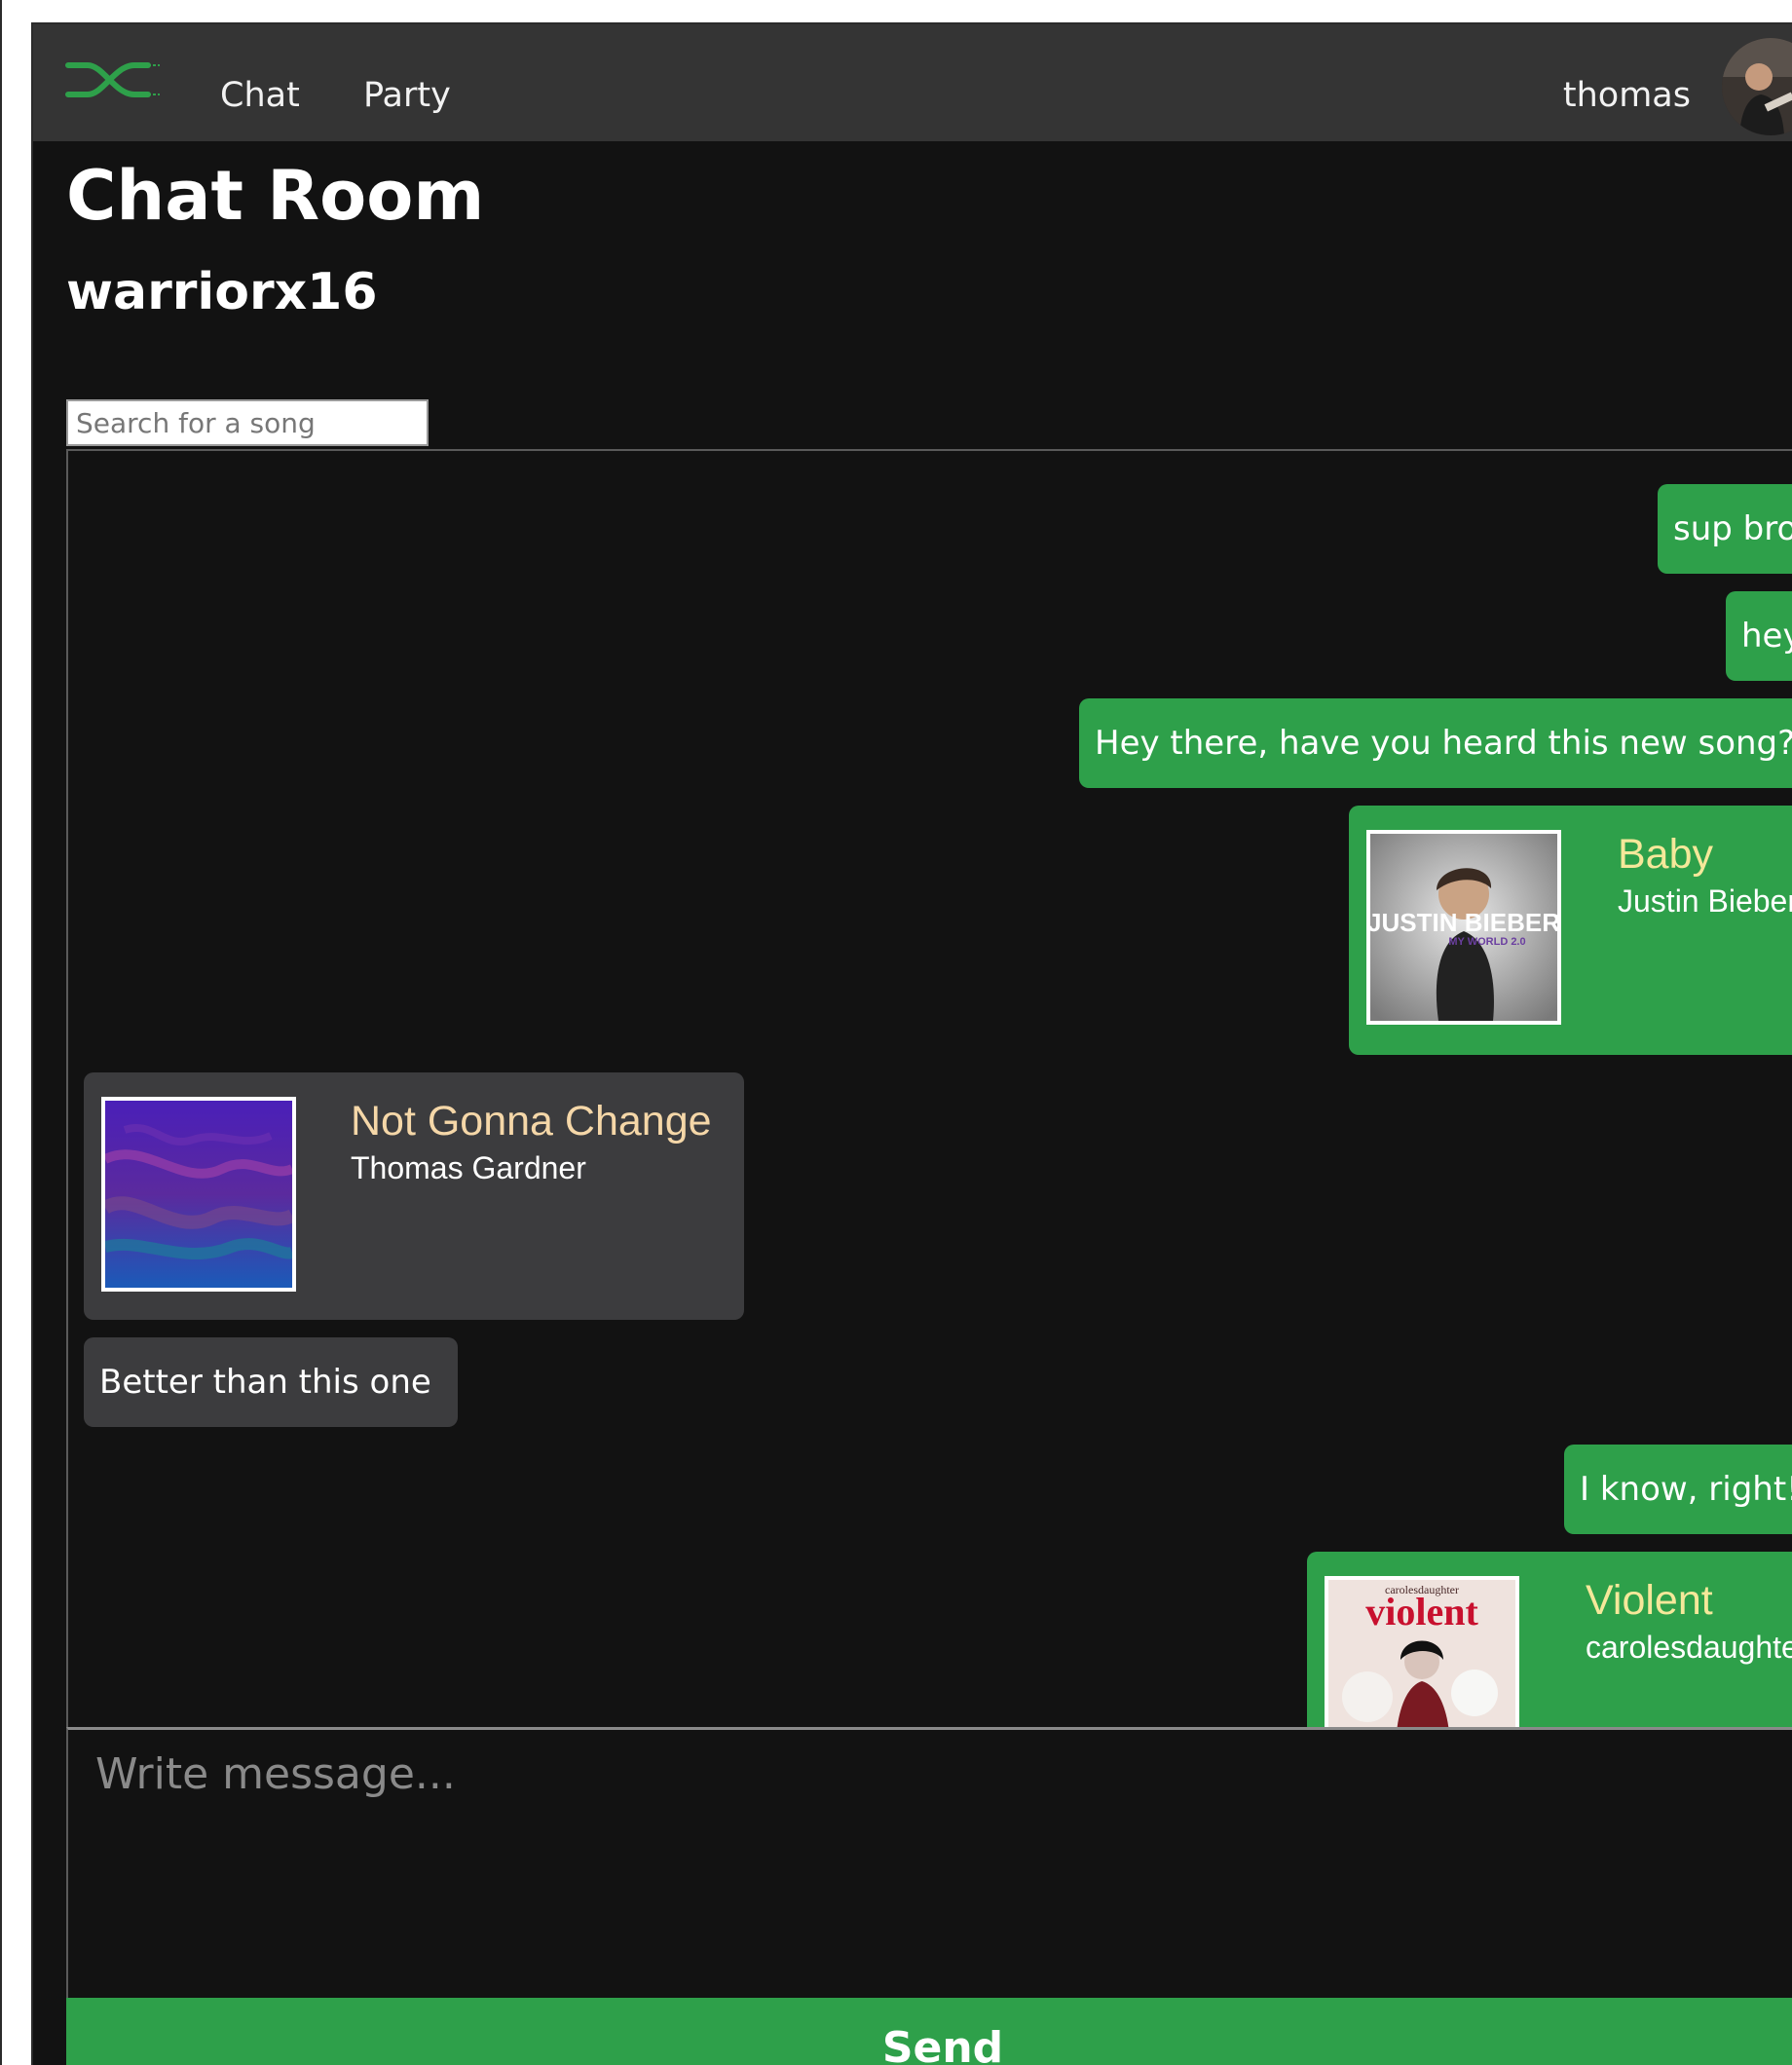 This screenshot has width=1792, height=2065. I want to click on nav-link-party: Party, so click(407, 96).